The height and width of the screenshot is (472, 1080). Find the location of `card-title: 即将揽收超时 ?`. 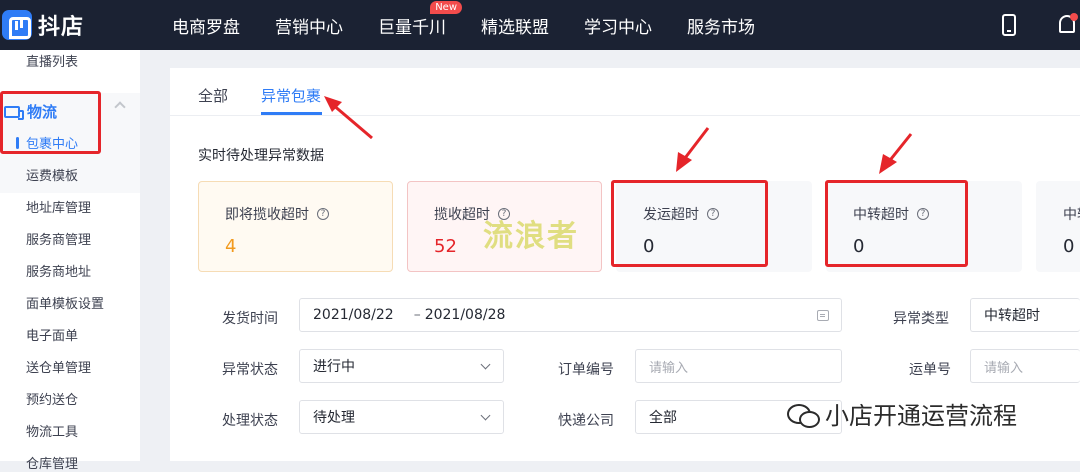

card-title: 即将揽收超时 ? is located at coordinates (308, 214).